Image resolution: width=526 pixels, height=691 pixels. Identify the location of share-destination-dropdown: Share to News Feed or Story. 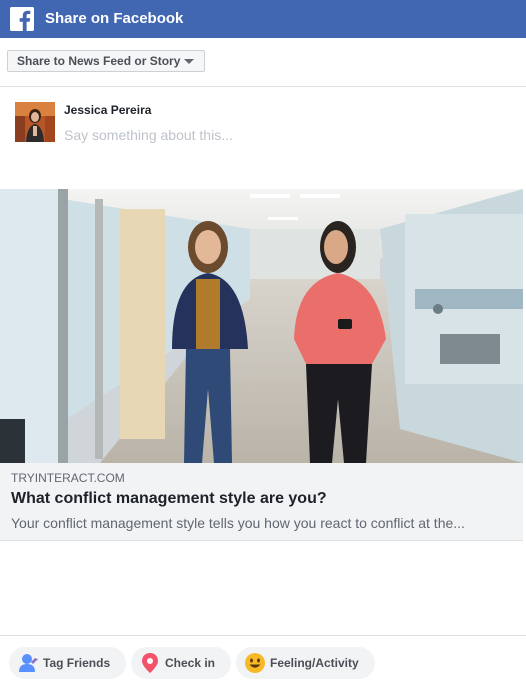
(106, 61).